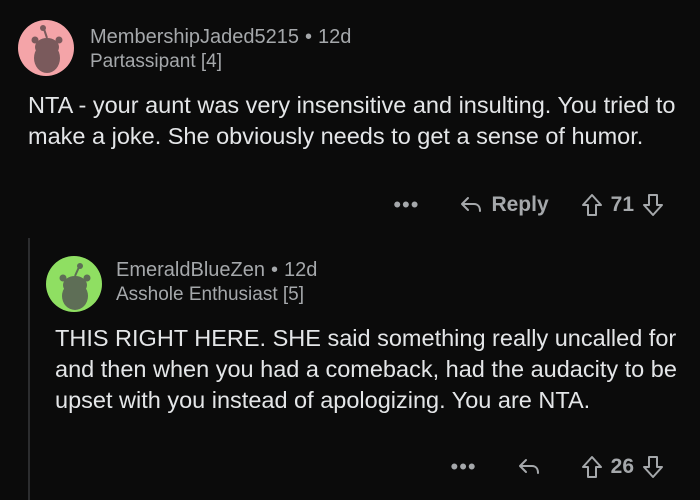 The width and height of the screenshot is (700, 500). I want to click on vote-controls: 26, so click(622, 467).